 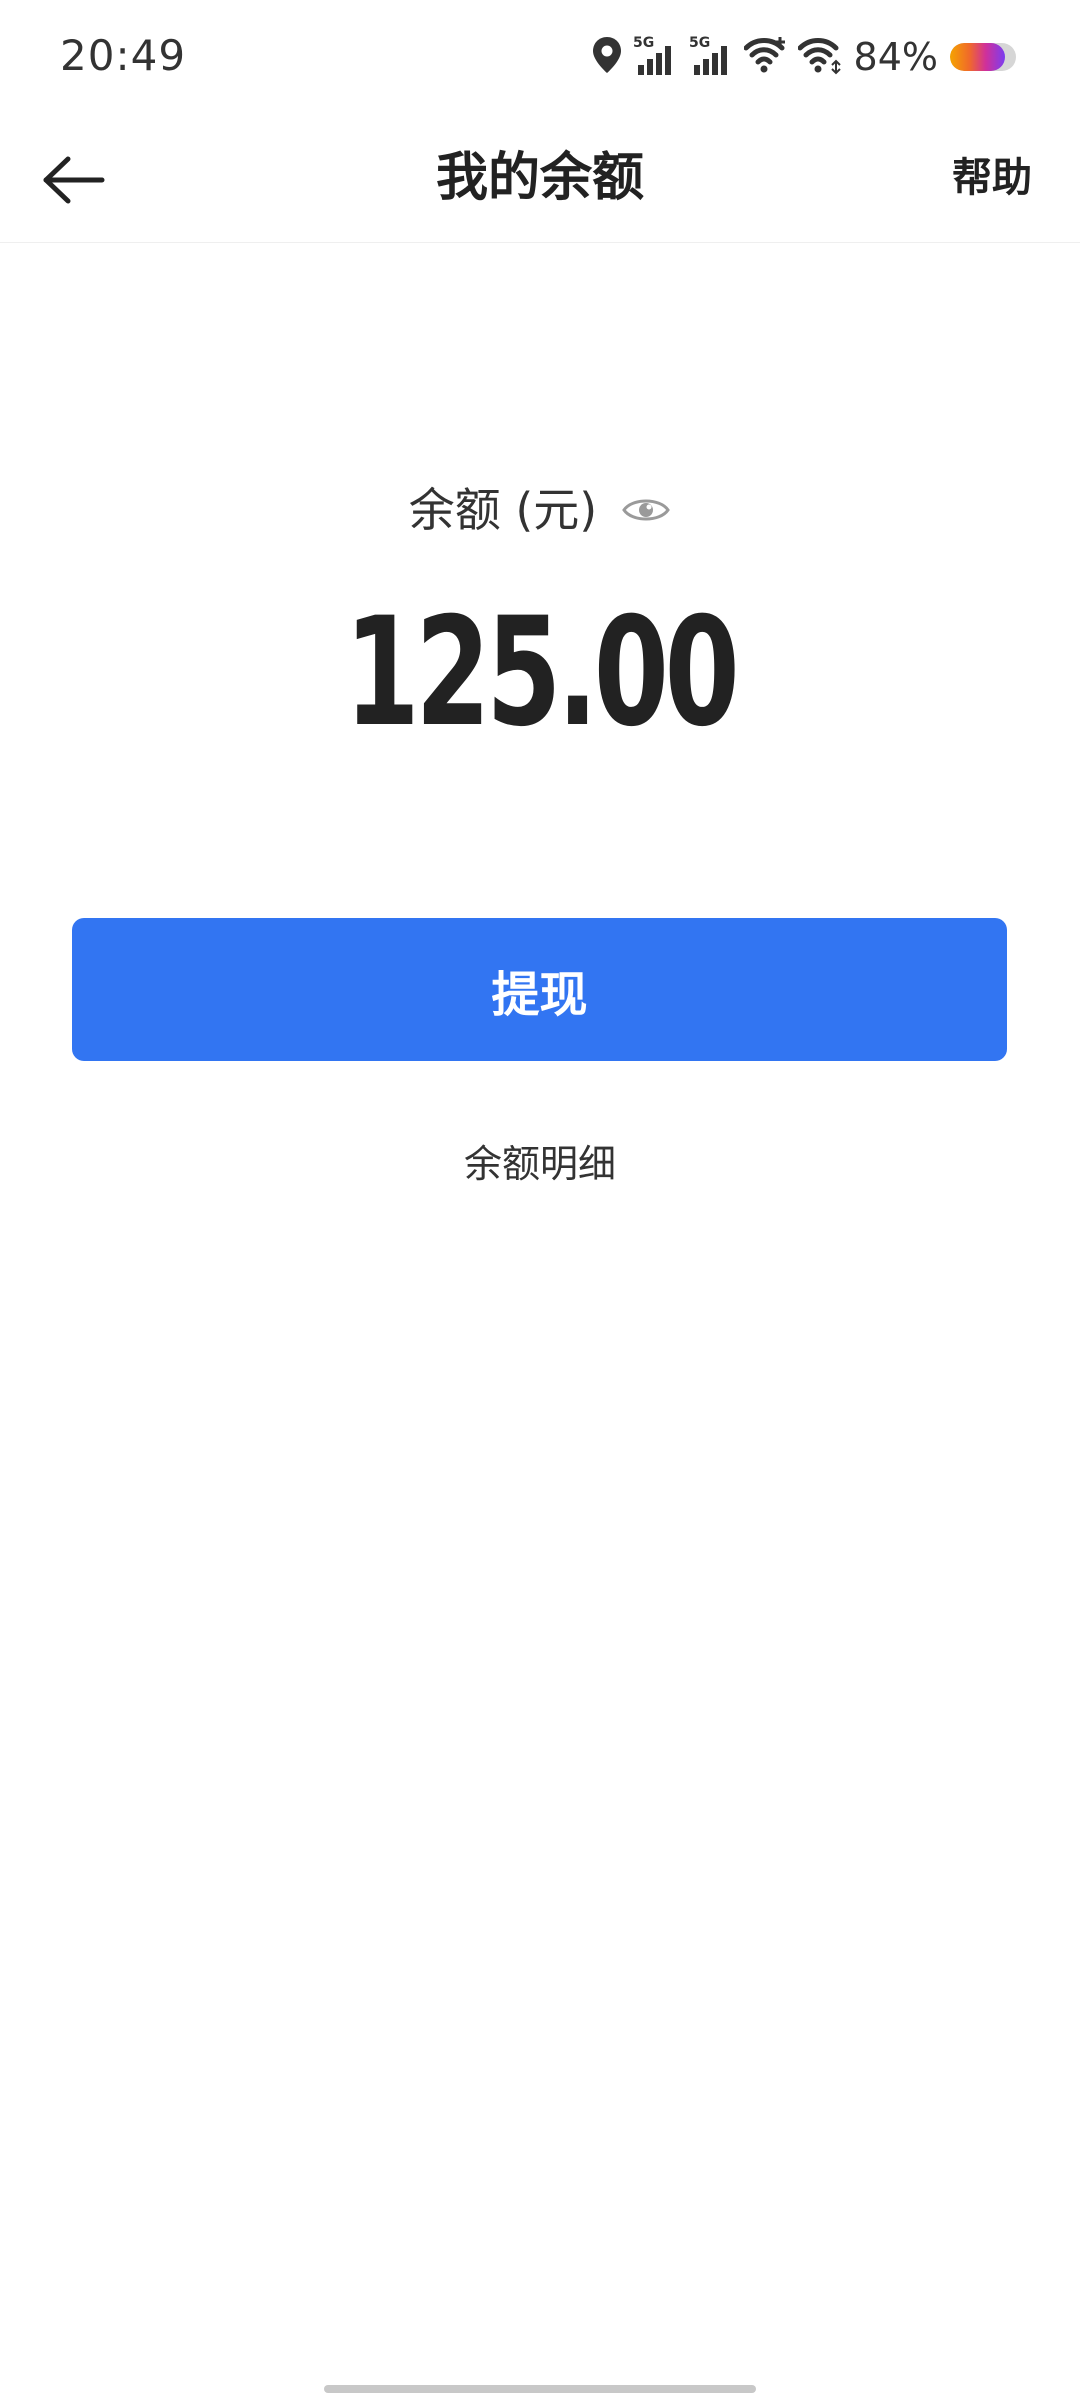 What do you see at coordinates (992, 178) in the screenshot?
I see `help-button: 帮助` at bounding box center [992, 178].